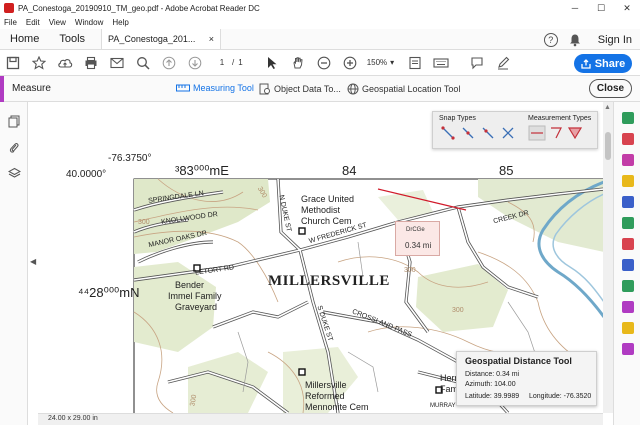 The height and width of the screenshot is (425, 640). What do you see at coordinates (477, 63) in the screenshot?
I see `comment-icon` at bounding box center [477, 63].